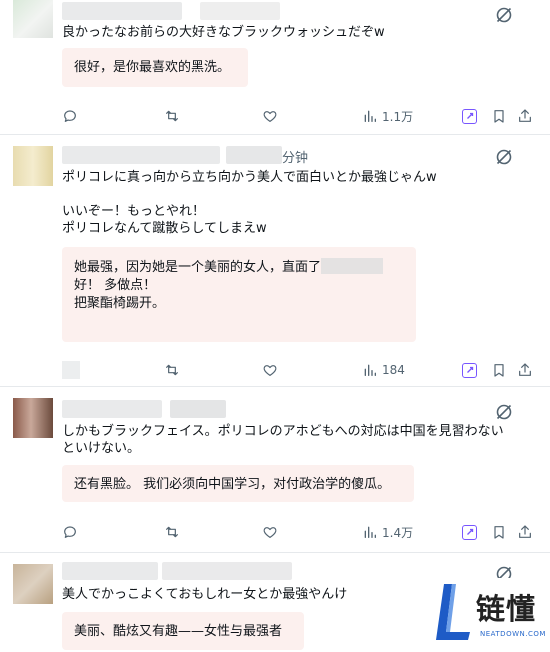 This screenshot has width=550, height=652. What do you see at coordinates (453, 612) in the screenshot?
I see `watermark-l-icon` at bounding box center [453, 612].